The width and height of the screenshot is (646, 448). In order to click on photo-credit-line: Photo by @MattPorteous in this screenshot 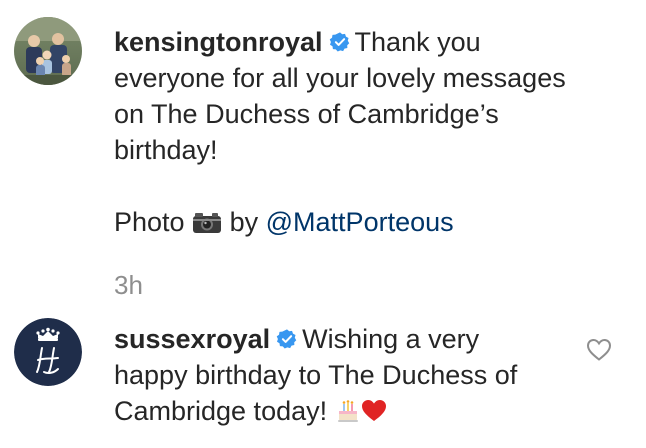, I will do `click(374, 222)`.